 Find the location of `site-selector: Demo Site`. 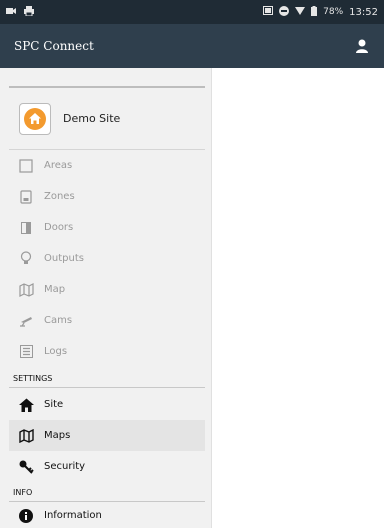

site-selector: Demo Site is located at coordinates (107, 118).